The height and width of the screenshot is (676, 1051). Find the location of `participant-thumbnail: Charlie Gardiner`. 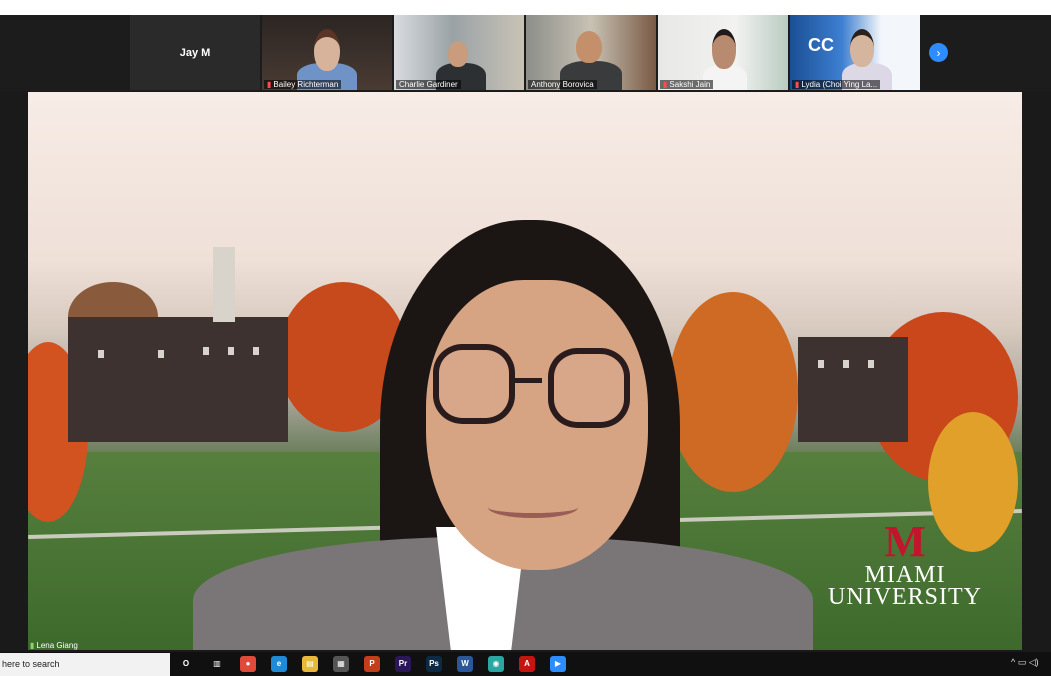

participant-thumbnail: Charlie Gardiner is located at coordinates (459, 52).